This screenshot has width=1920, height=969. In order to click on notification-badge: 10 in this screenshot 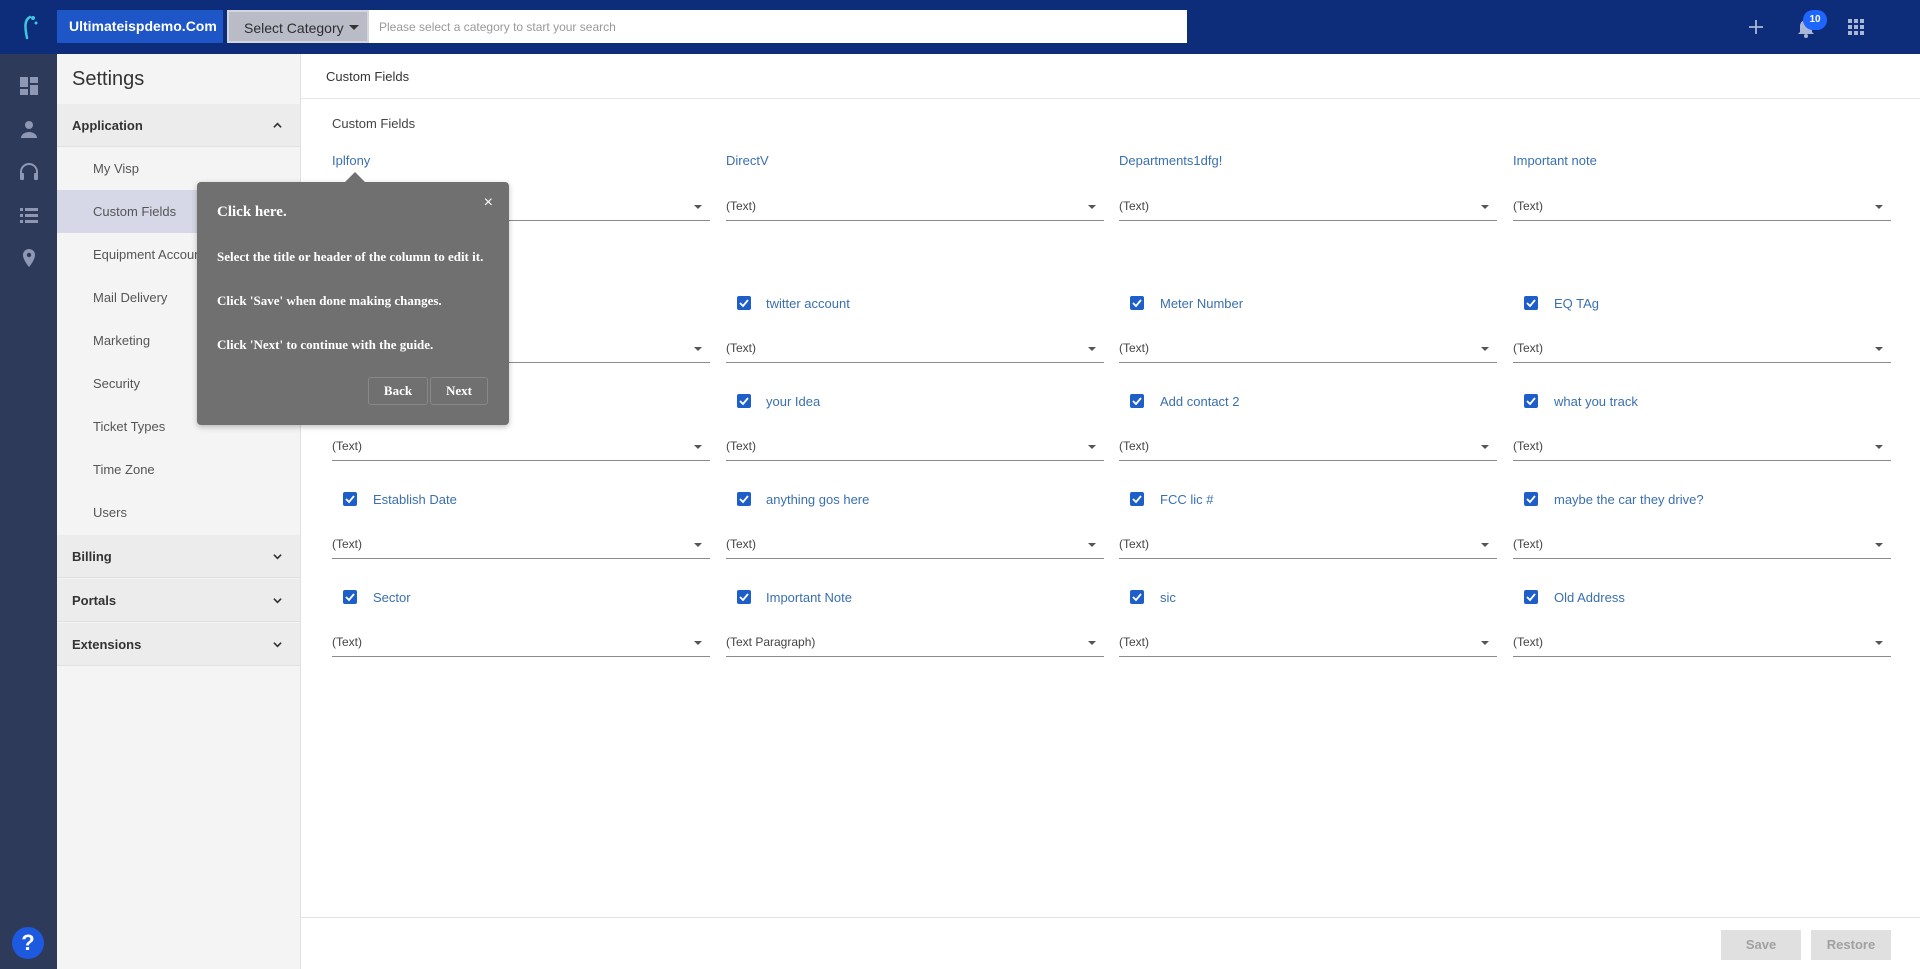, I will do `click(1815, 20)`.